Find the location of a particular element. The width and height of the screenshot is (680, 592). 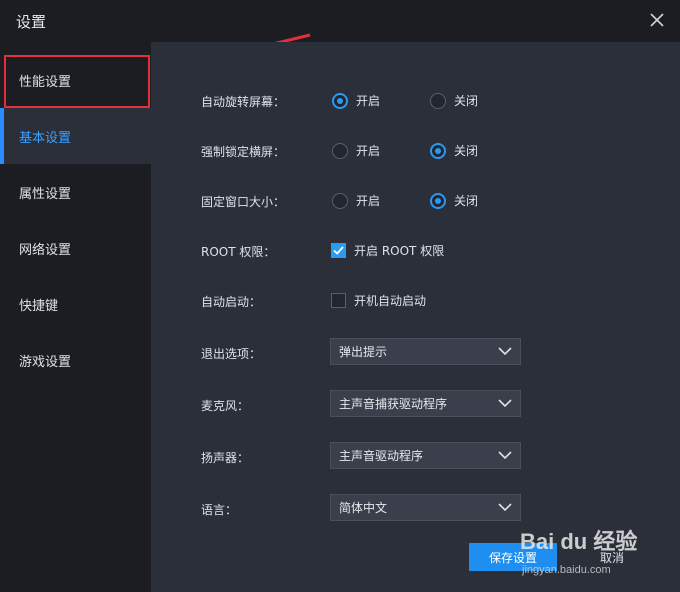

fixed-window-on-radio: 开启 is located at coordinates (356, 200).